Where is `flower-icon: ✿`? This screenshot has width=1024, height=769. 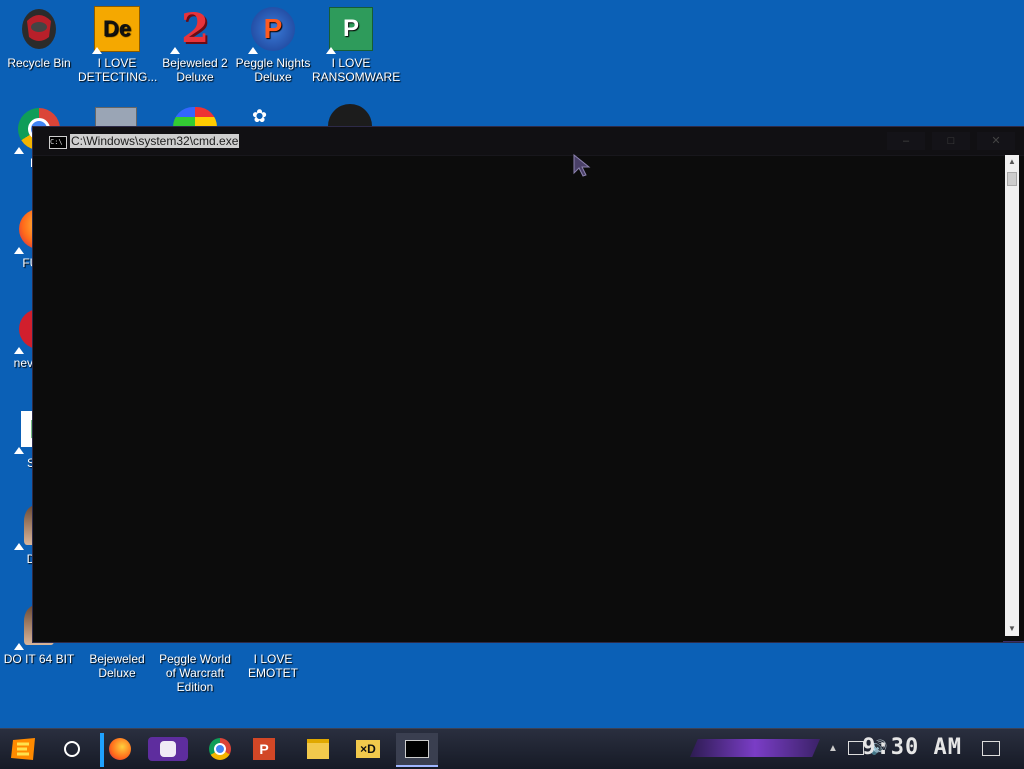
flower-icon: ✿ is located at coordinates (274, 116).